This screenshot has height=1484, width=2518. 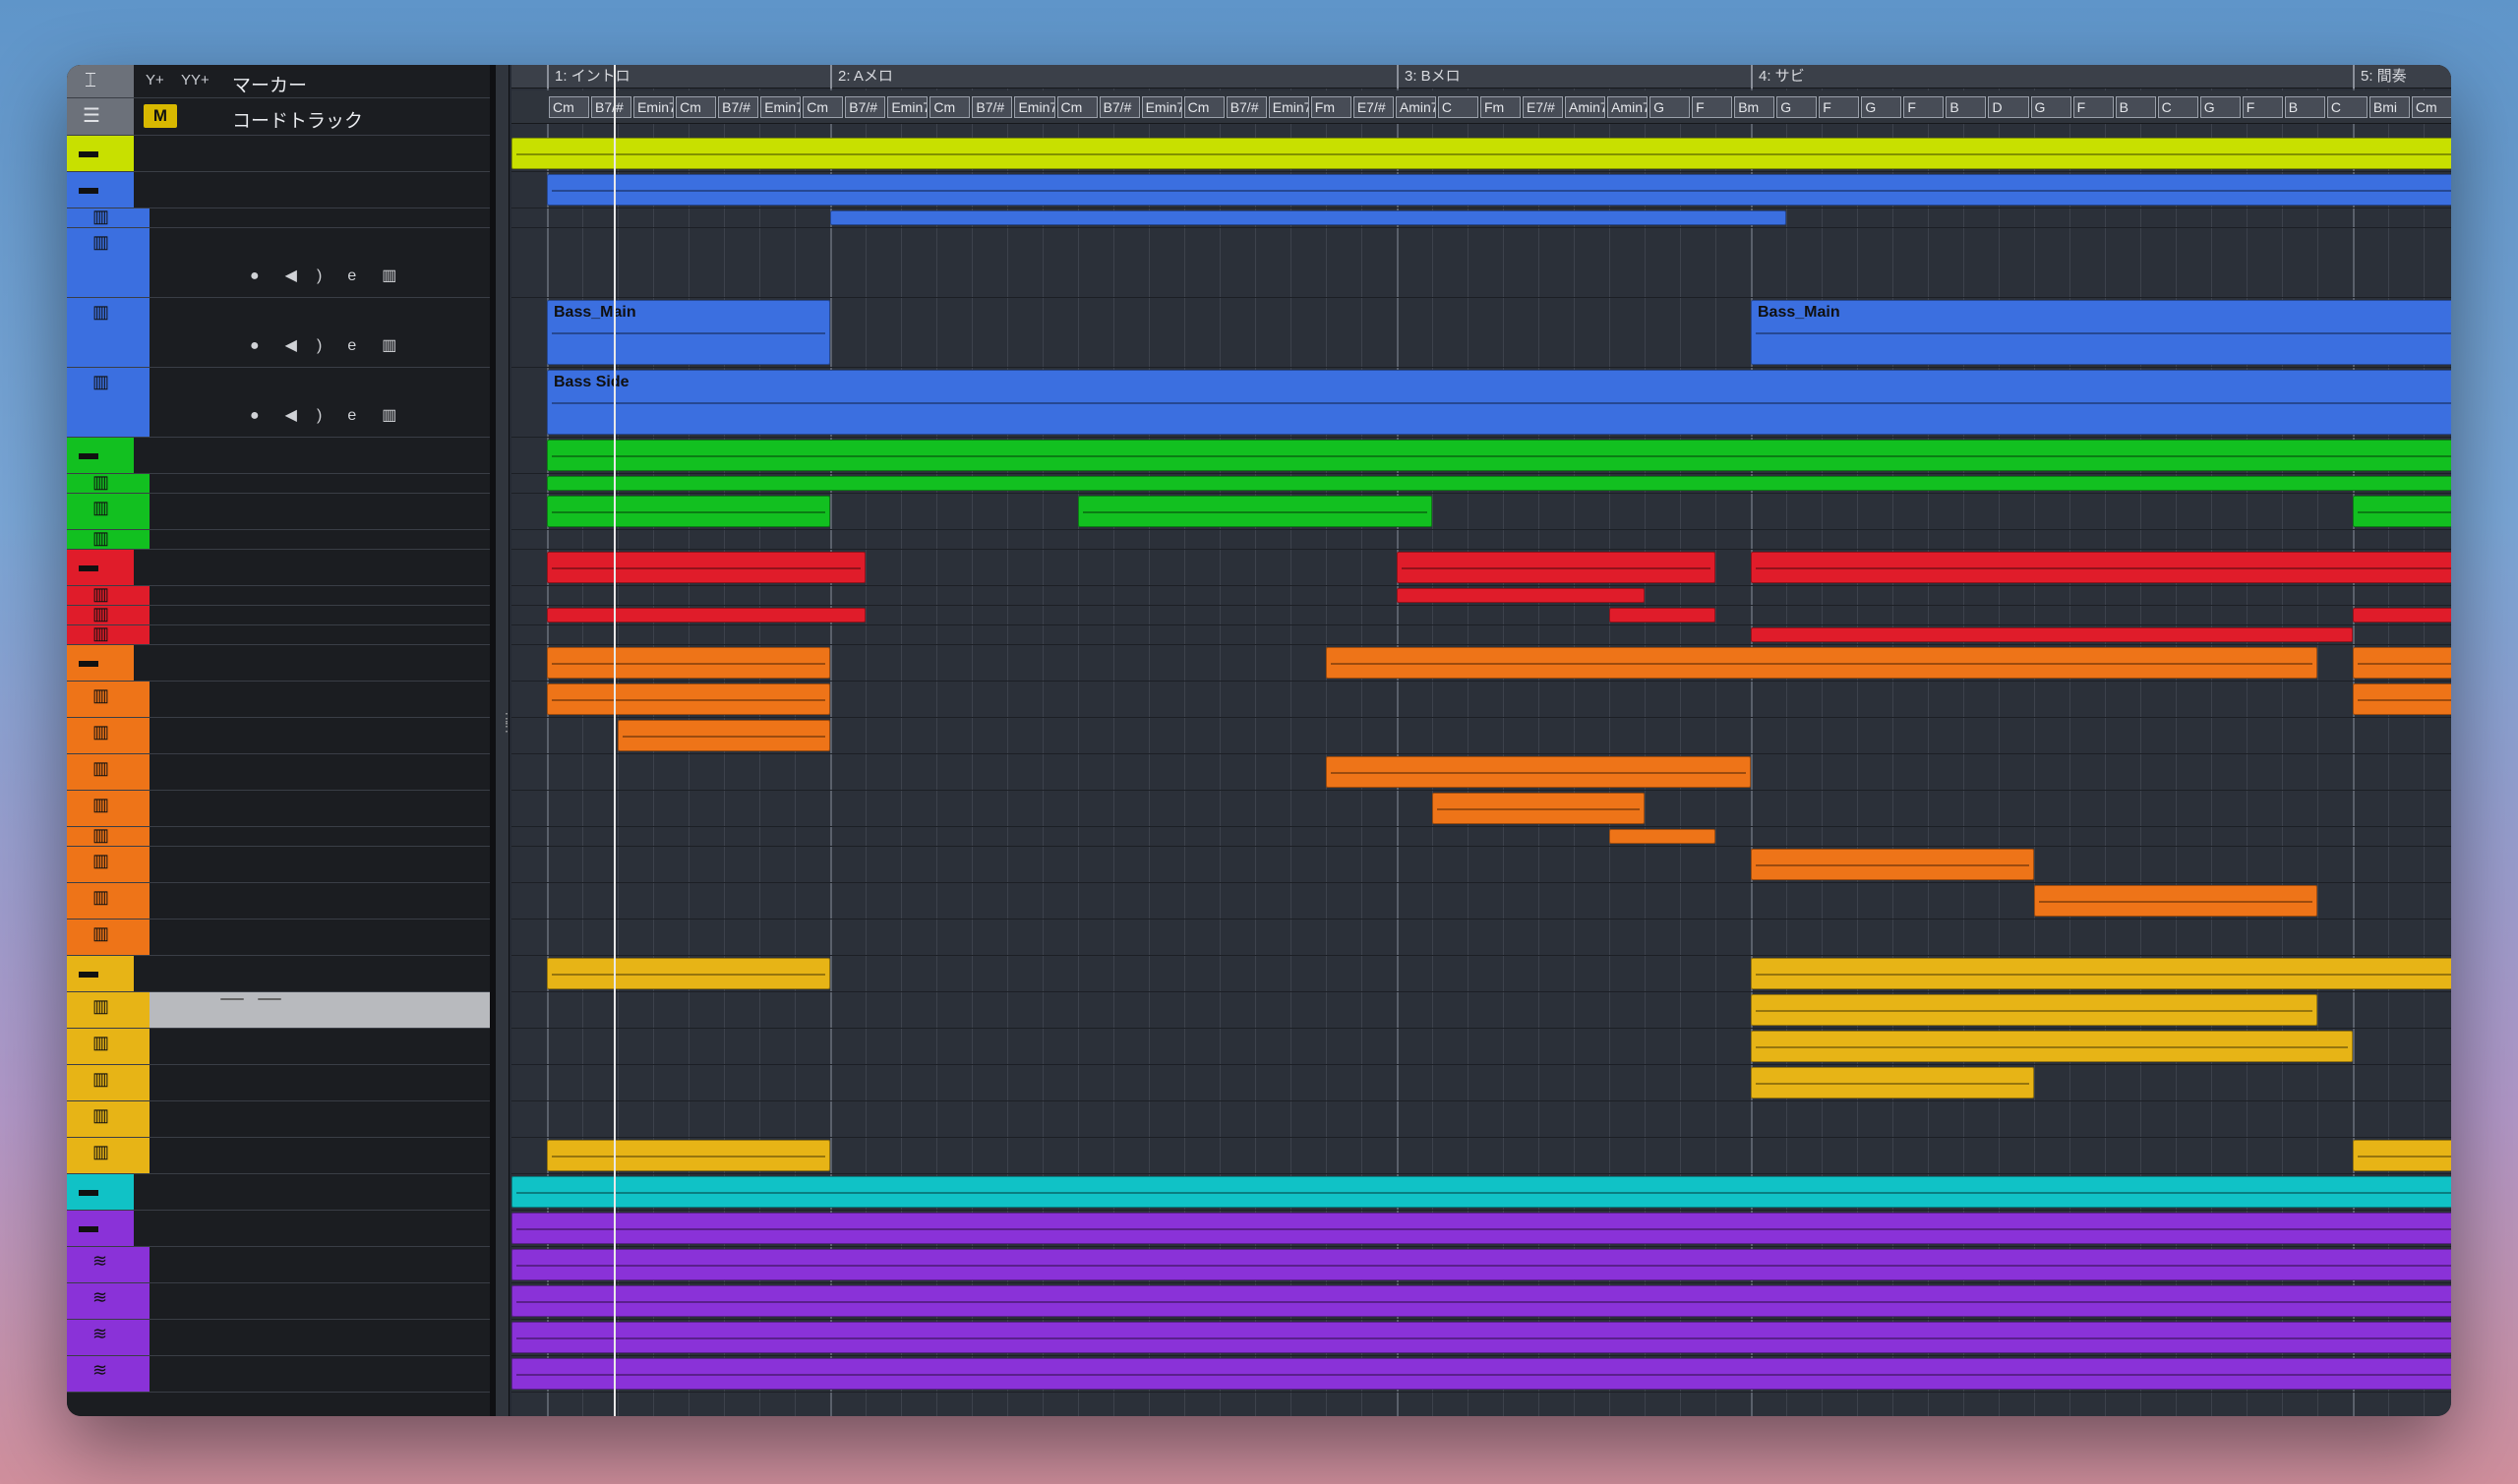 What do you see at coordinates (278, 1192) in the screenshot?
I see `track-guitar: ▬` at bounding box center [278, 1192].